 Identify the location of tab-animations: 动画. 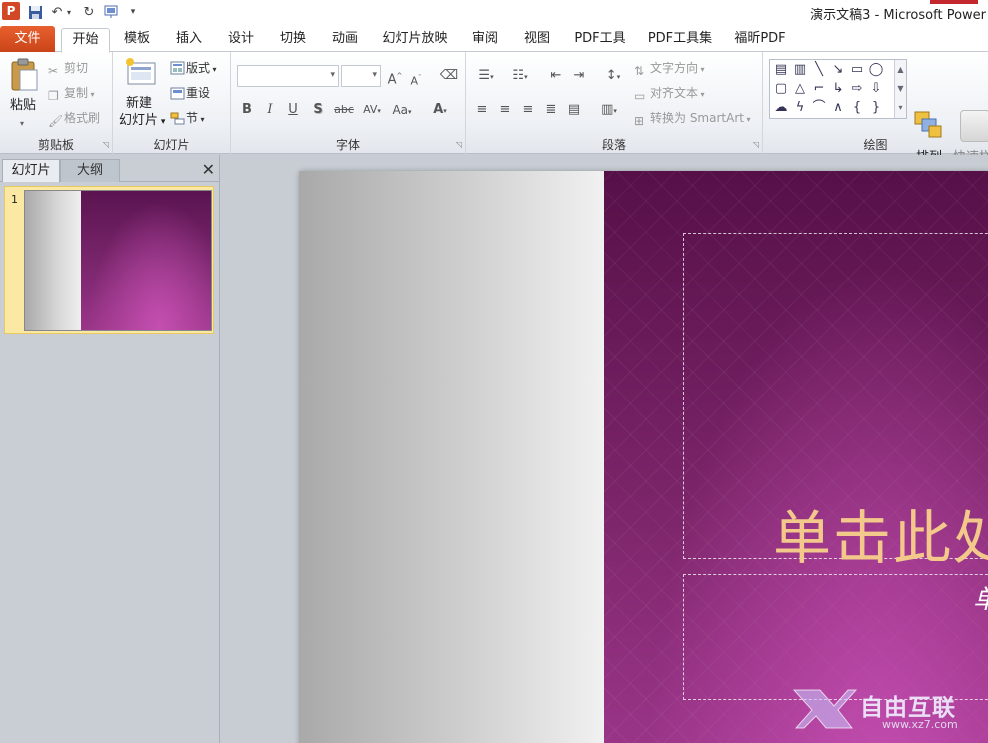
(345, 40).